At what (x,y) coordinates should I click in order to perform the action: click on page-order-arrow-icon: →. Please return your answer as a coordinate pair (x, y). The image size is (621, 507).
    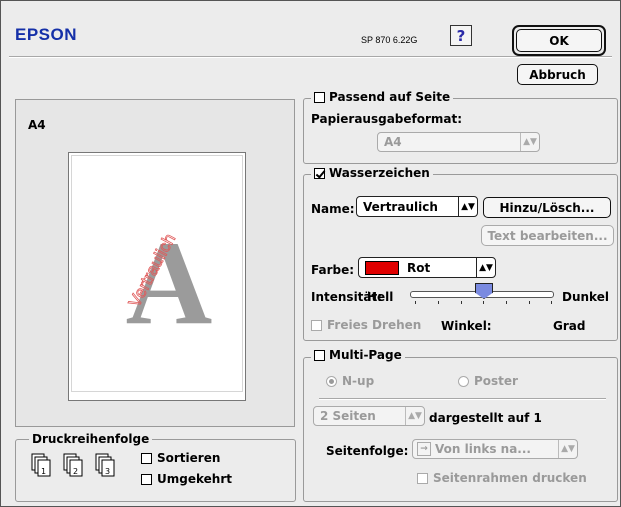
    Looking at the image, I should click on (424, 449).